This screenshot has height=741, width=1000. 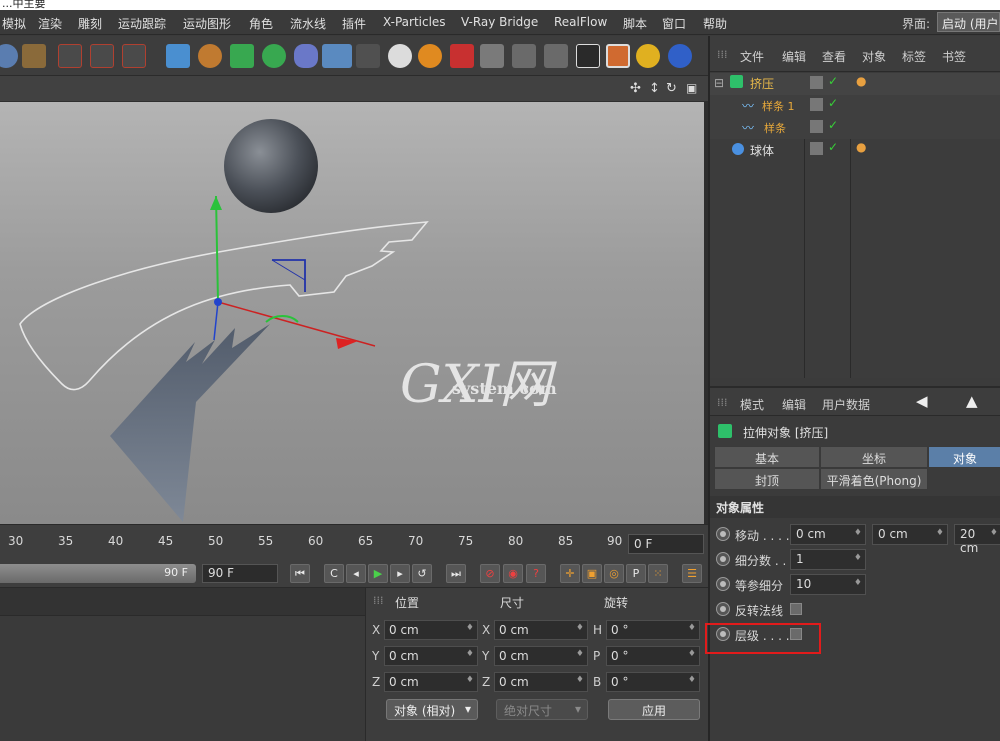 I want to click on next-key-icon: ↺, so click(x=422, y=573).